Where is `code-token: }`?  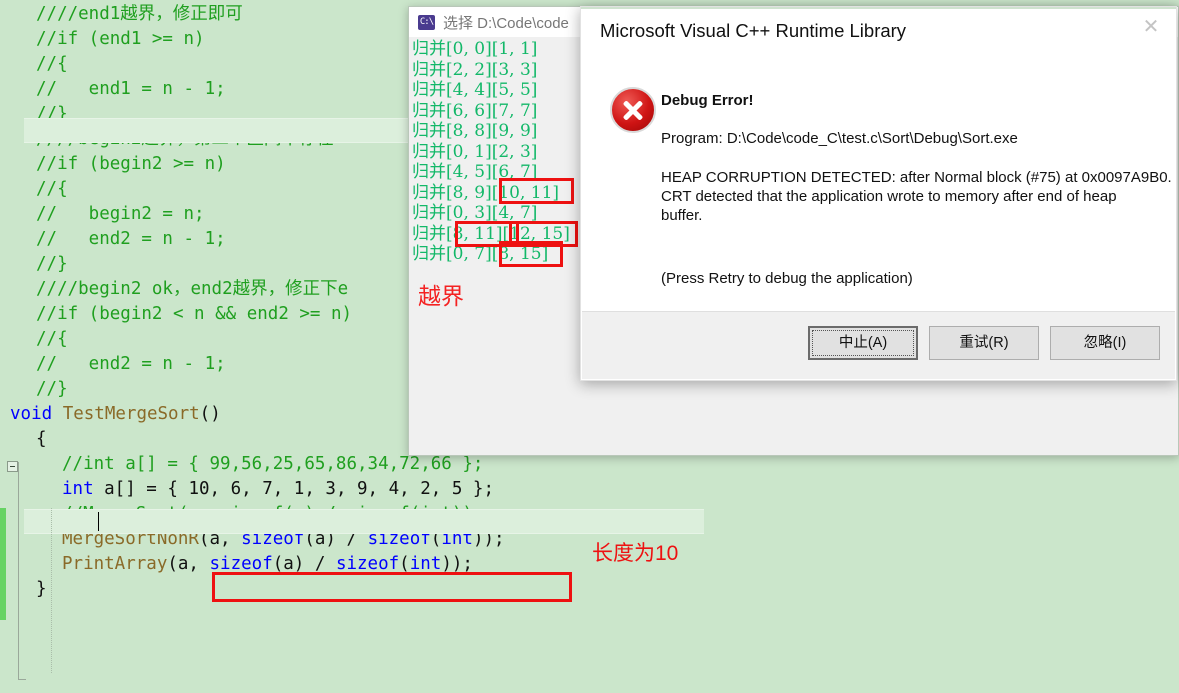
code-token: } is located at coordinates (41, 589).